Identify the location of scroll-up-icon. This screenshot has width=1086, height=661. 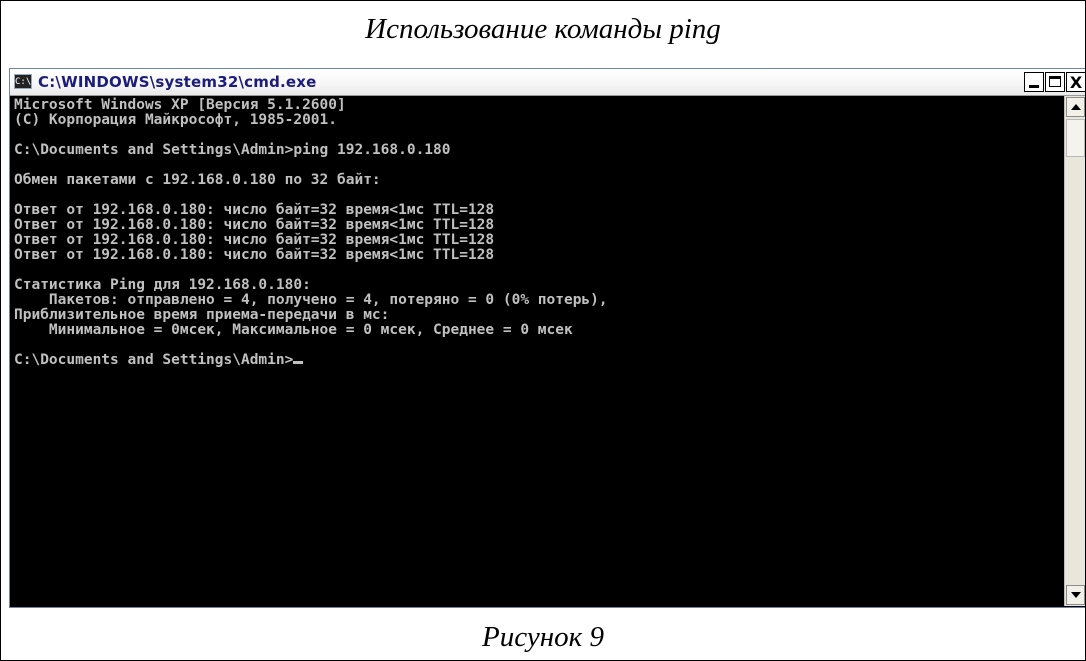
(1075, 107).